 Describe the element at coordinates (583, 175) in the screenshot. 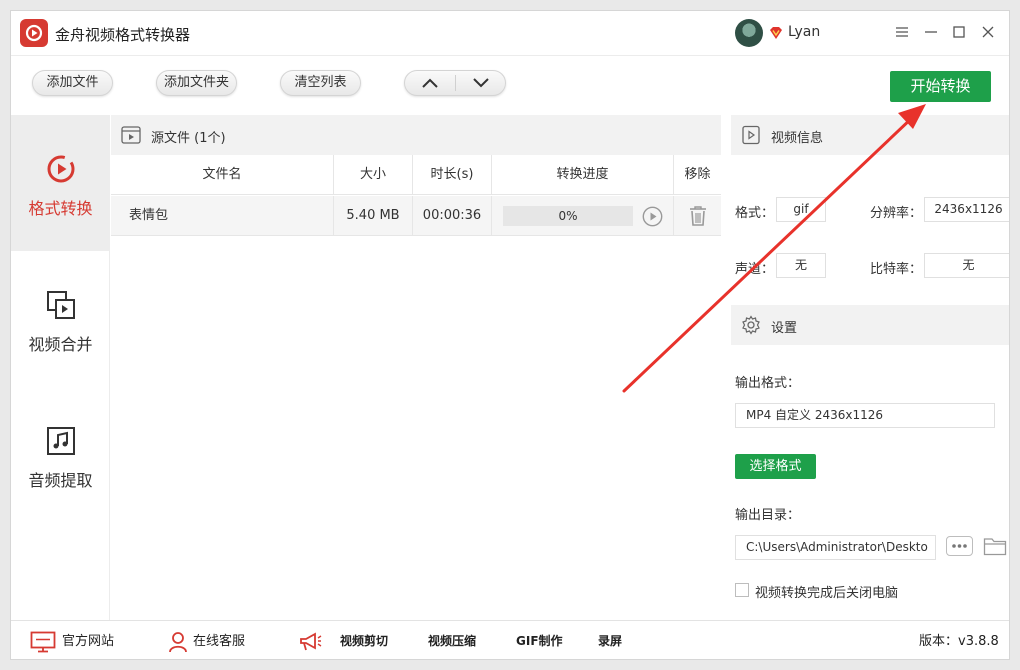

I see `column-header: 转换进度` at that location.